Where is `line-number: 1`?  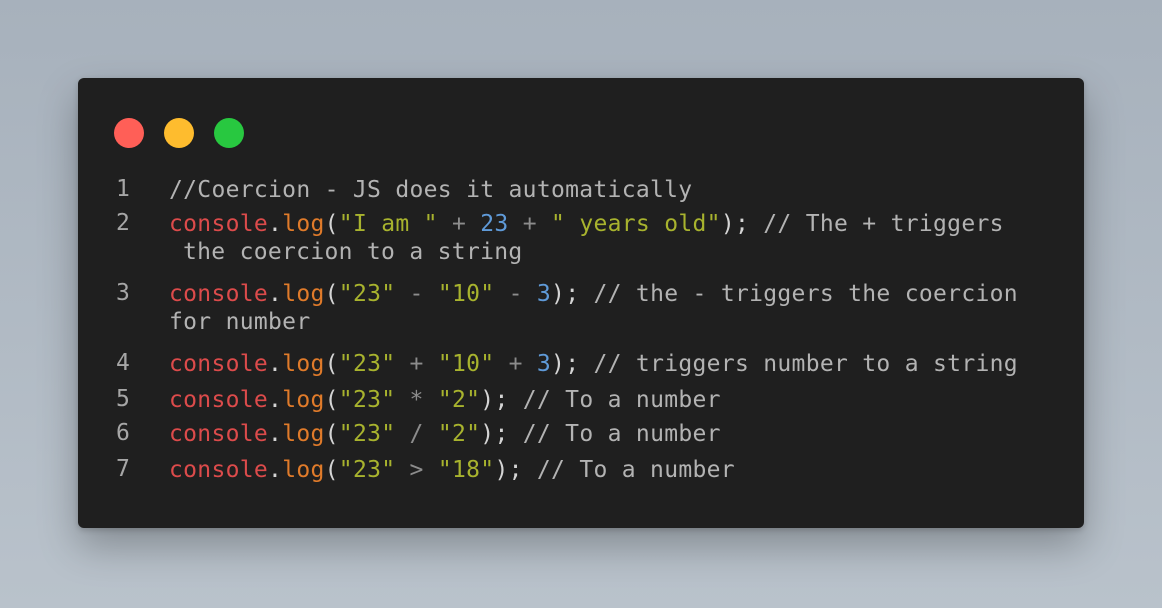 line-number: 1 is located at coordinates (123, 189).